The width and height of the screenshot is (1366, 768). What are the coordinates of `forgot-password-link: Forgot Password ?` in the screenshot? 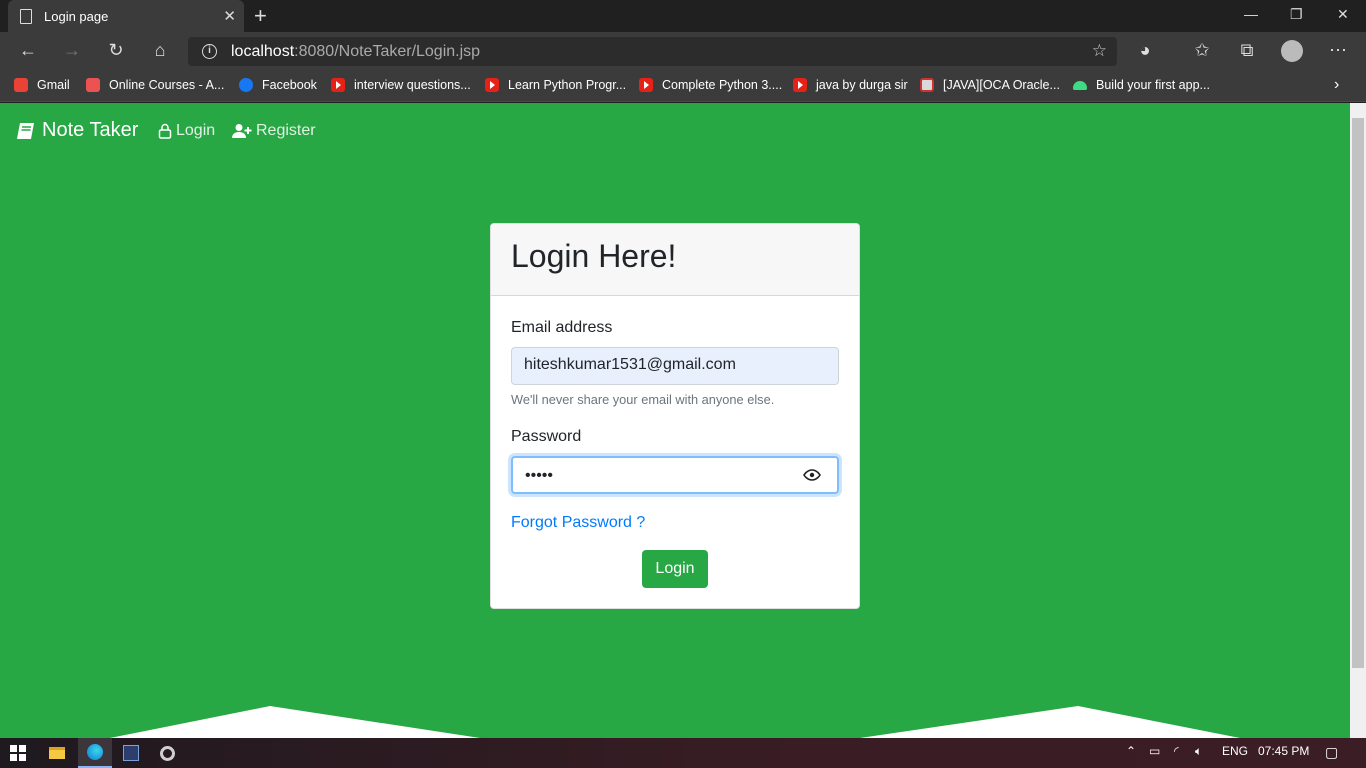 It's located at (578, 523).